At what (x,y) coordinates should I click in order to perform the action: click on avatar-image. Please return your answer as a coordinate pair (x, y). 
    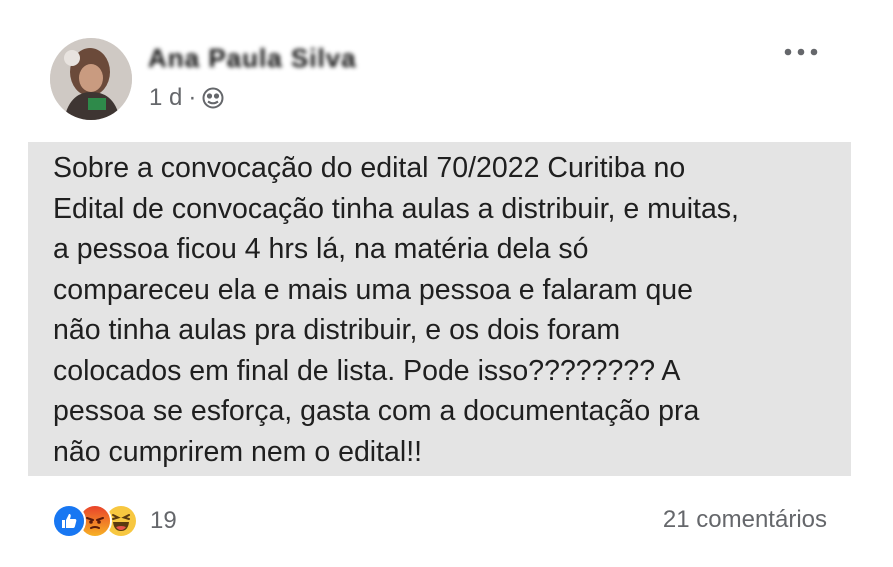
    Looking at the image, I should click on (91, 79).